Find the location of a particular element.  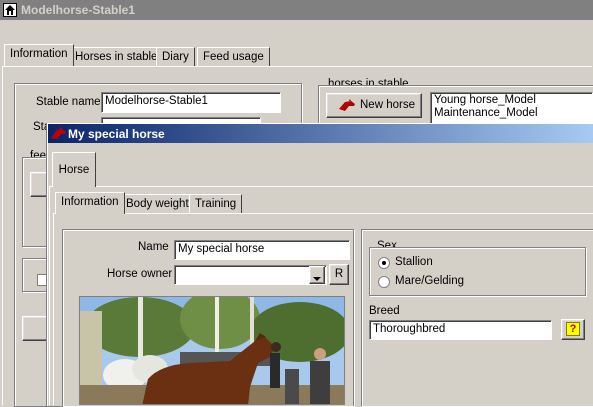

list-item: Young horse_Model is located at coordinates (511, 100).